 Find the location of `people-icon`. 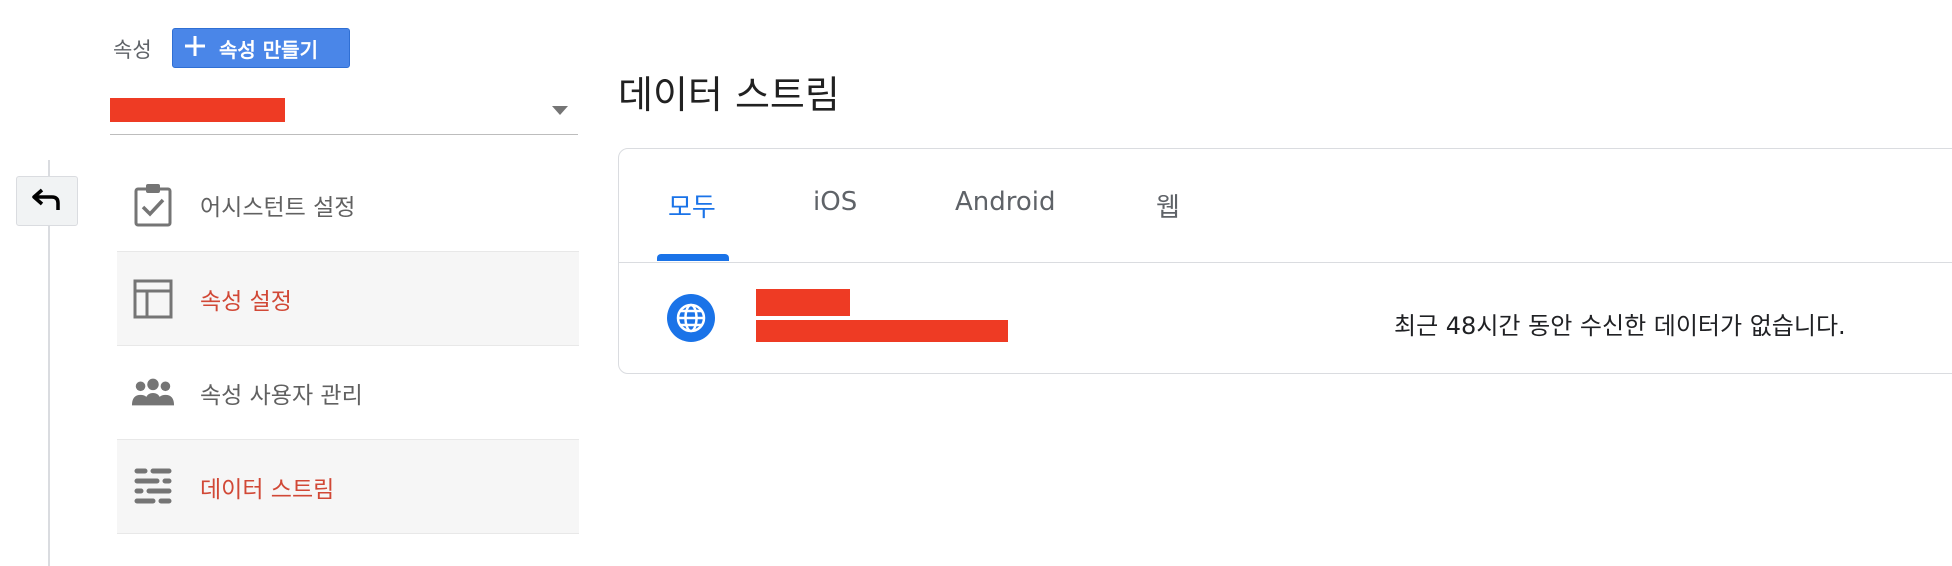

people-icon is located at coordinates (153, 393).